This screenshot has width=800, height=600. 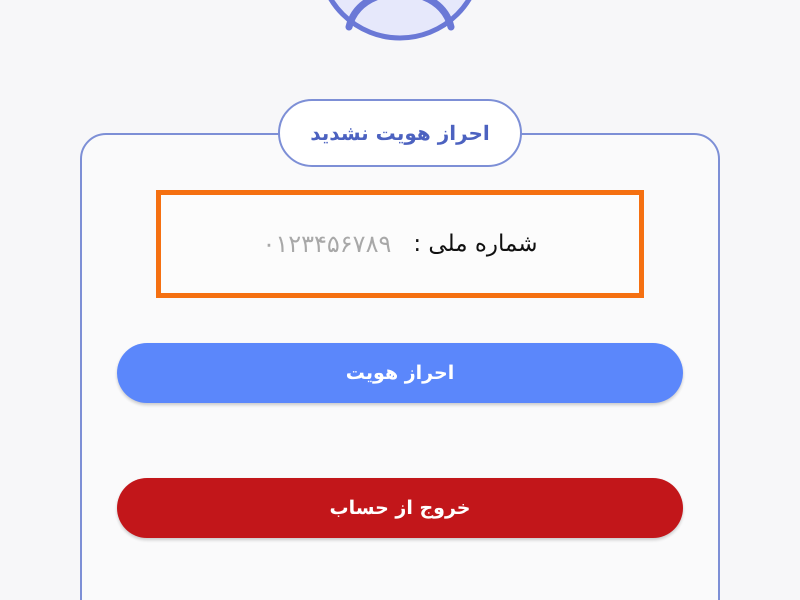 I want to click on verify-button: احراز هویت, so click(x=400, y=373).